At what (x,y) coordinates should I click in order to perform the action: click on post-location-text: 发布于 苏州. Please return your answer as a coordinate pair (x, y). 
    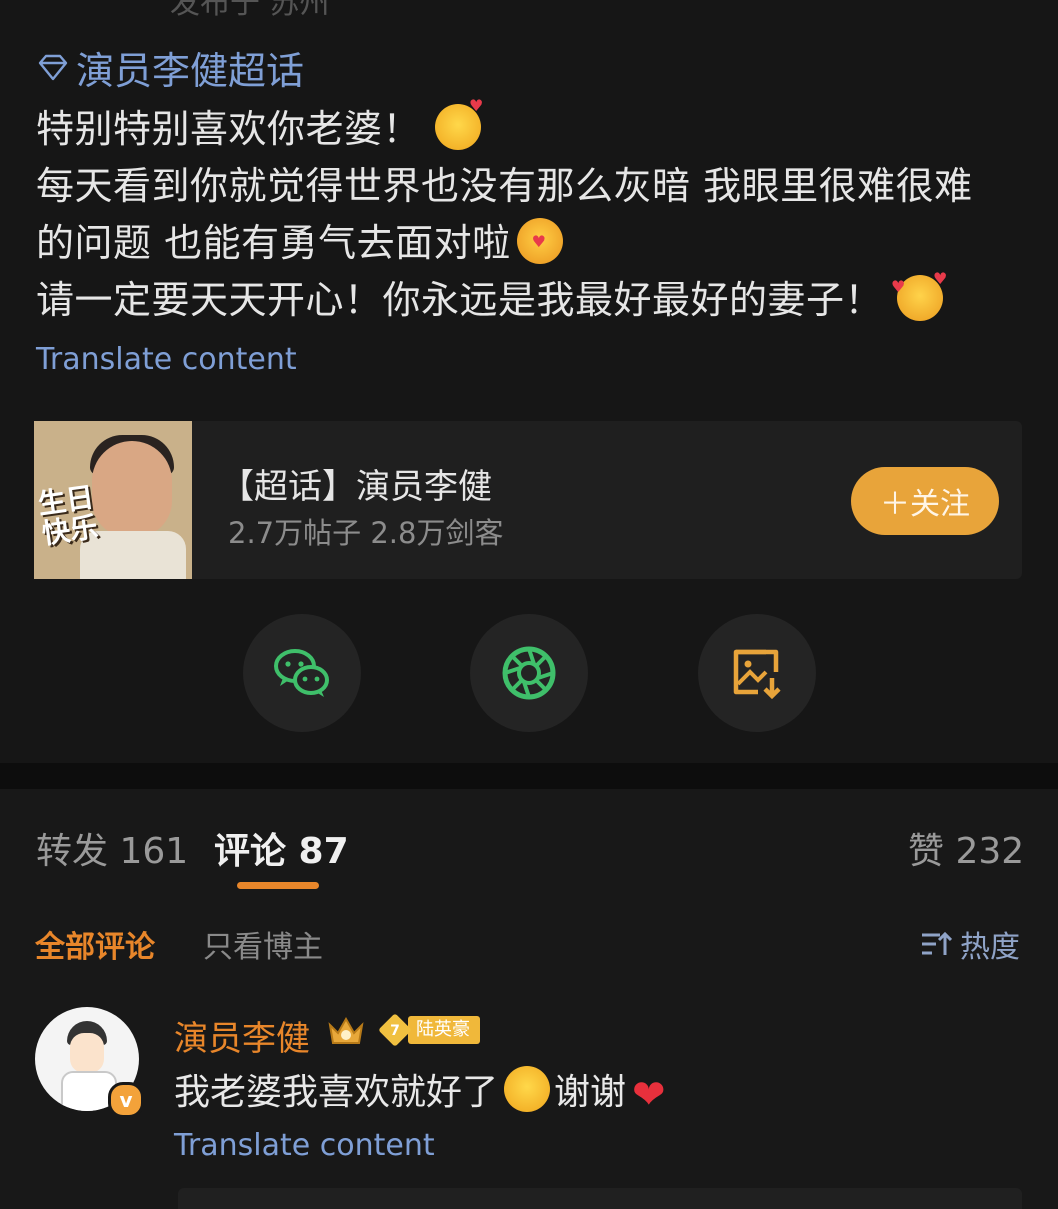
    Looking at the image, I should click on (250, 10).